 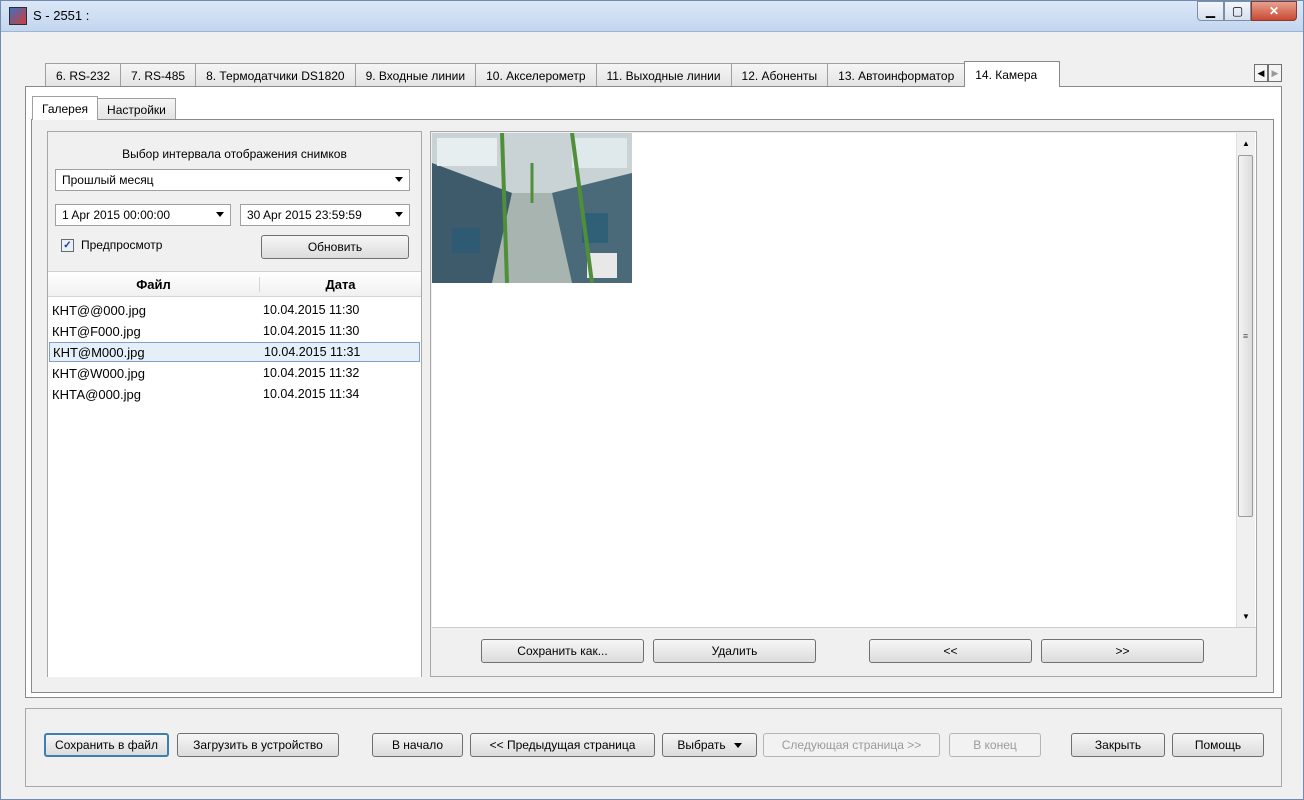 I want to click on file-date: 10.04.2015 11:32, so click(x=311, y=373).